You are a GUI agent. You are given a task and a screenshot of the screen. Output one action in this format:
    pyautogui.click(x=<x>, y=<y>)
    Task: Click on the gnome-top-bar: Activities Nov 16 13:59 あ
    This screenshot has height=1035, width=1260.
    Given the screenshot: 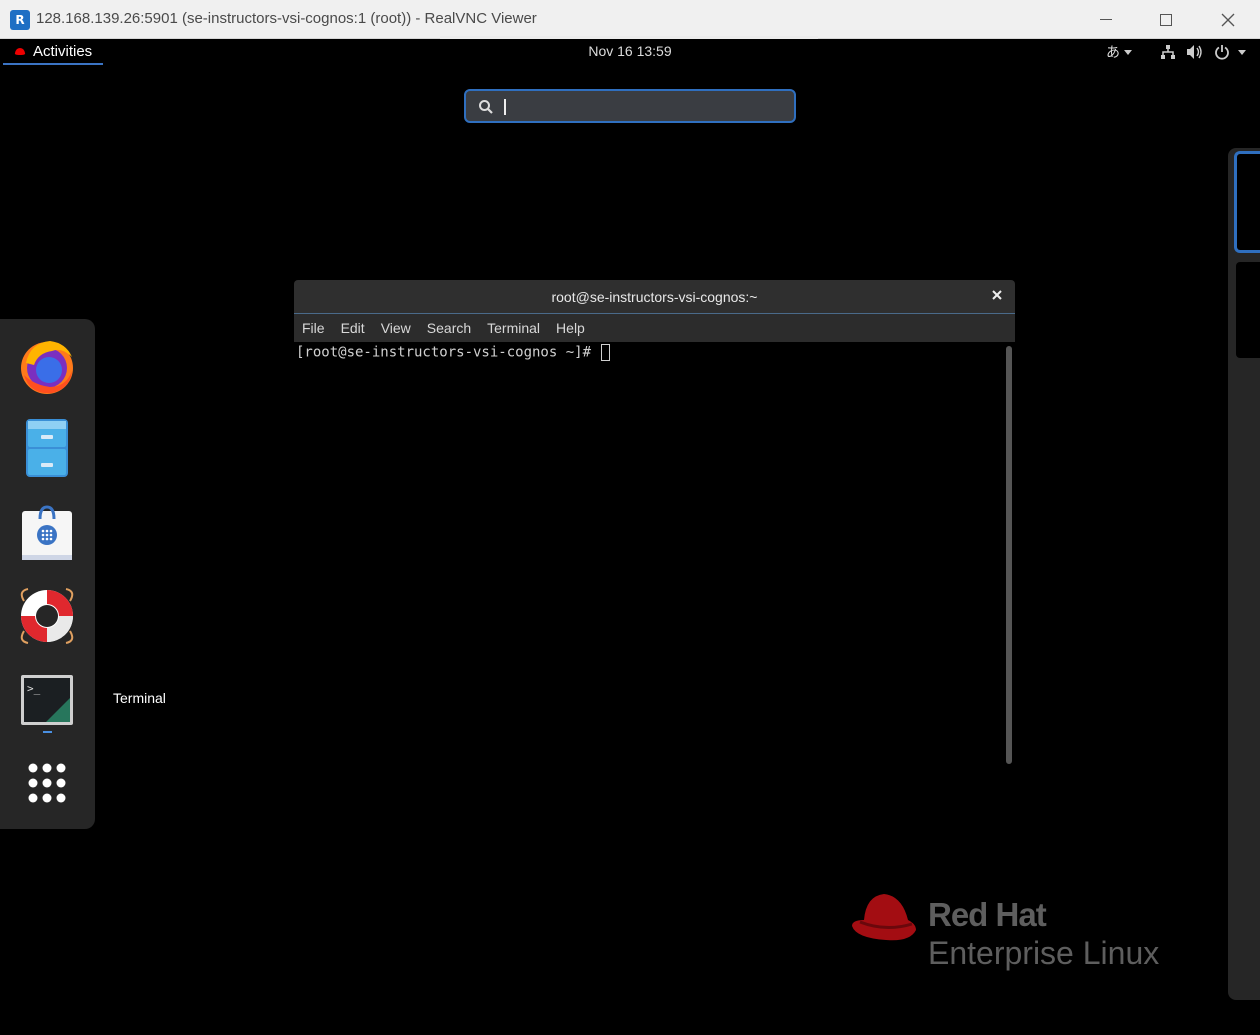 What is the action you would take?
    pyautogui.click(x=630, y=52)
    